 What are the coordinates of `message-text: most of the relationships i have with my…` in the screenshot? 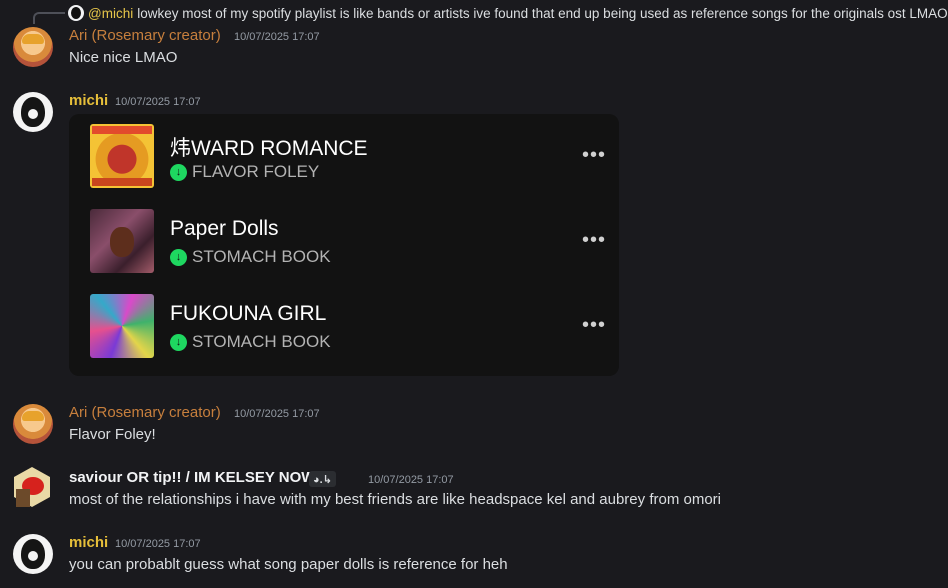 It's located at (395, 499).